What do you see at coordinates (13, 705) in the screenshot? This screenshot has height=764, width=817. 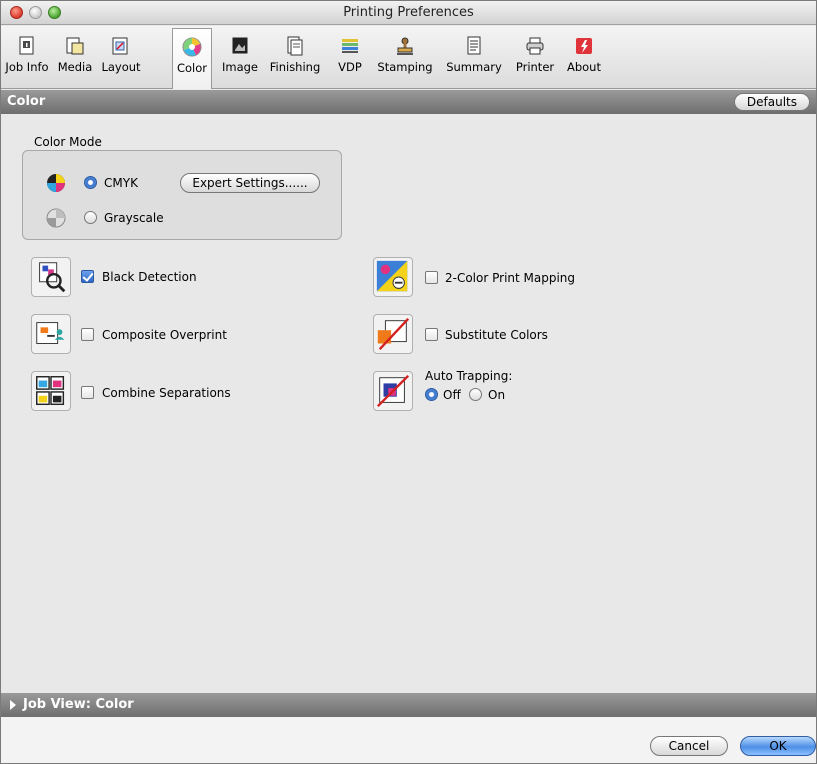 I see `disclosure-triangle-icon` at bounding box center [13, 705].